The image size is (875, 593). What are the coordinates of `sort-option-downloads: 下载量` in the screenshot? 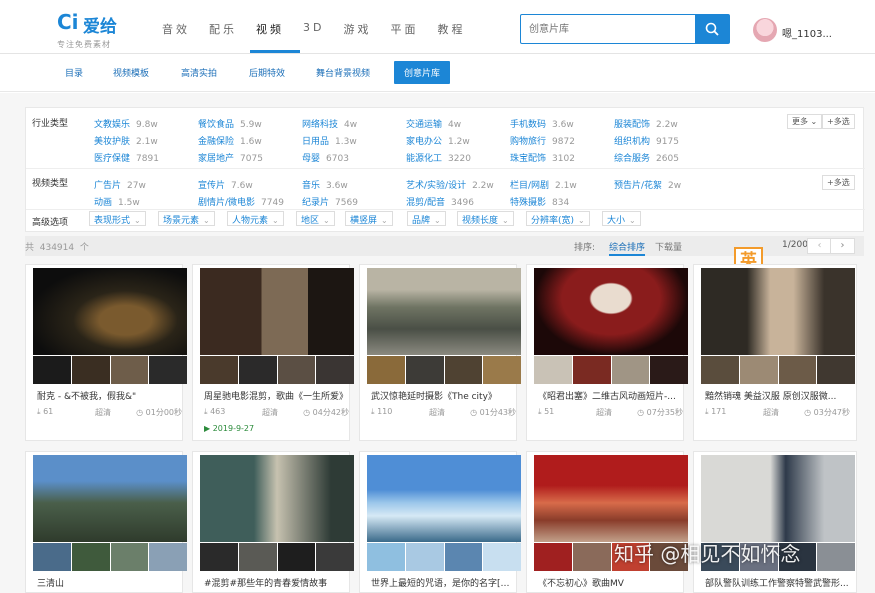 It's located at (668, 246).